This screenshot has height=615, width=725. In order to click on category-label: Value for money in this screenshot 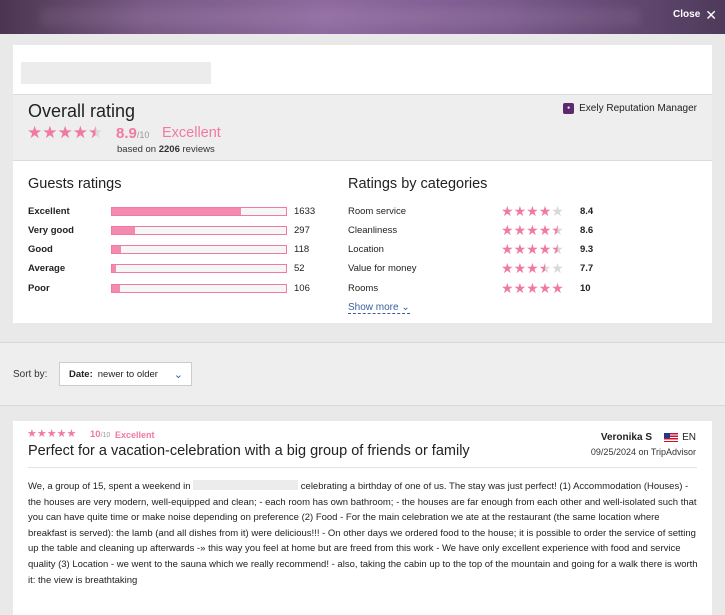, I will do `click(382, 268)`.